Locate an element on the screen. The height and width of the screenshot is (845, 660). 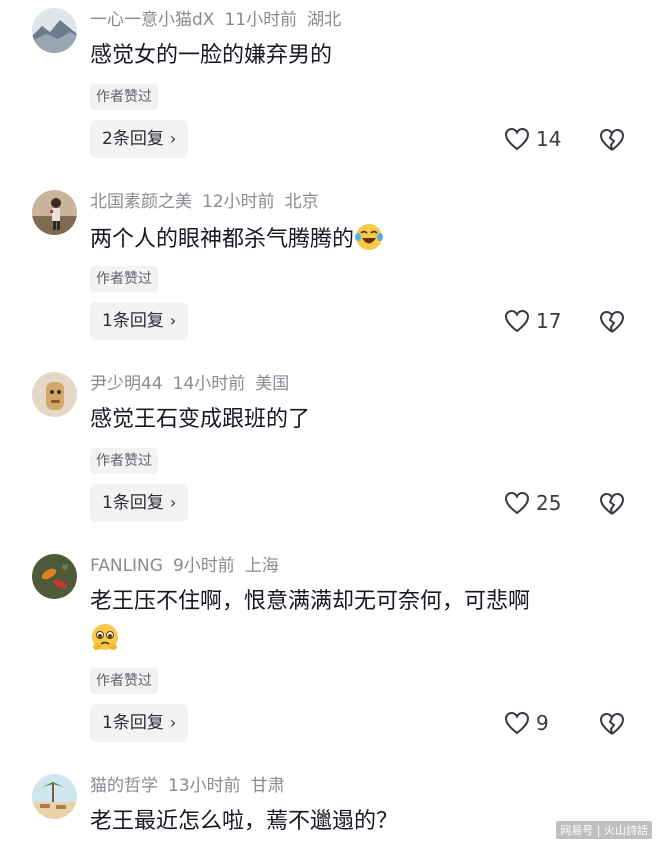
comment-text: 感觉王石变成跟班的了 is located at coordinates (200, 419).